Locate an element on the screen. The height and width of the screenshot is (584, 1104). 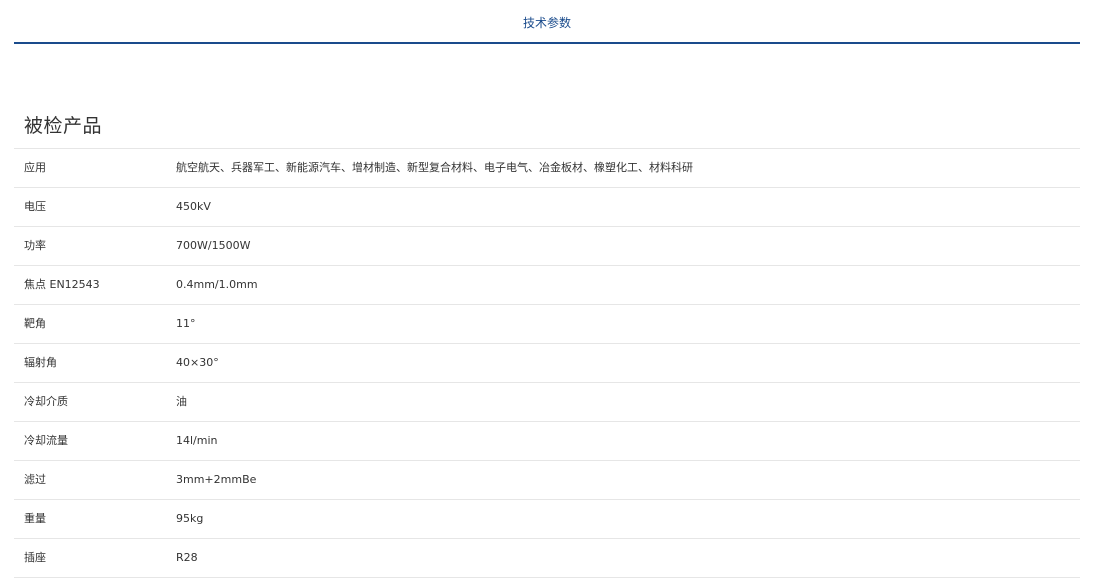
spec-label: 应用 is located at coordinates (35, 167).